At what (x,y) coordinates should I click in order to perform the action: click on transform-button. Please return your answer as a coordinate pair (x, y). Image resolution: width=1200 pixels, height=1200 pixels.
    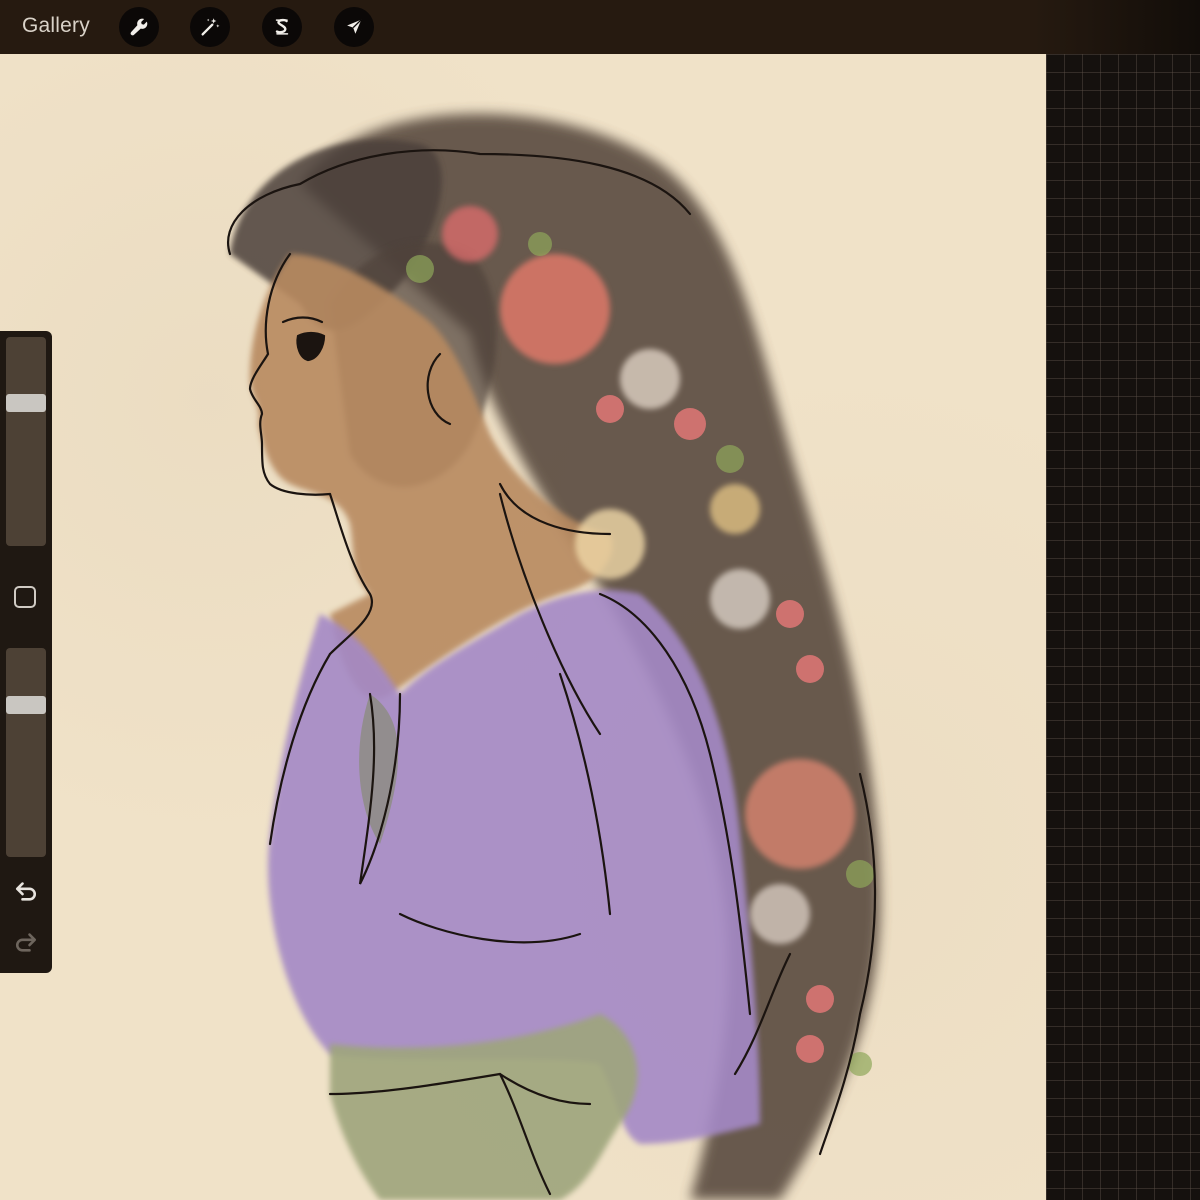
    Looking at the image, I should click on (354, 27).